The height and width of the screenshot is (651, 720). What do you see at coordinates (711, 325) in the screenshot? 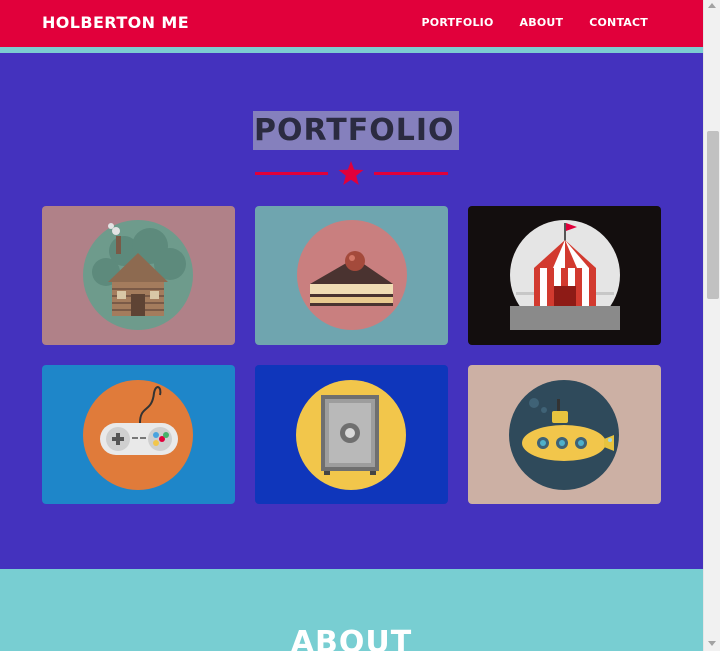
I see `vertical-scrollbar` at bounding box center [711, 325].